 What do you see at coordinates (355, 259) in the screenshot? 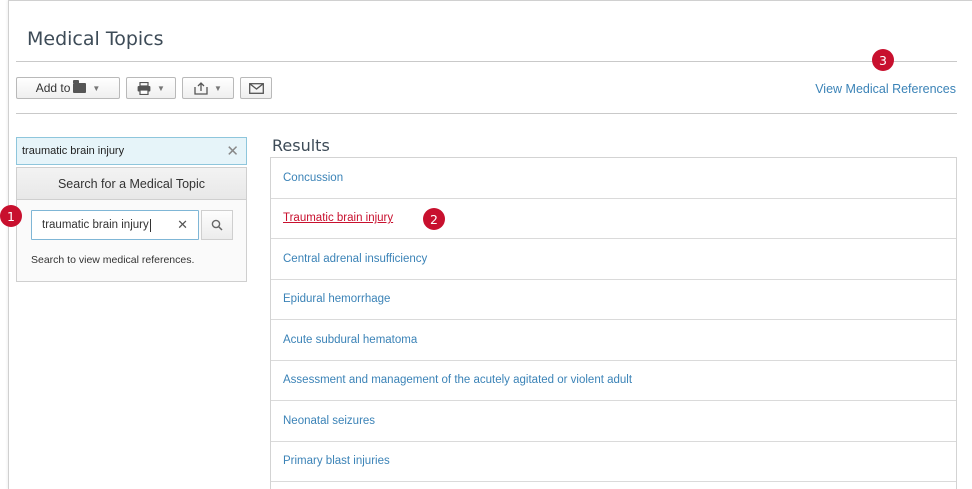
I see `result-link: Central adrenal insufficiency` at bounding box center [355, 259].